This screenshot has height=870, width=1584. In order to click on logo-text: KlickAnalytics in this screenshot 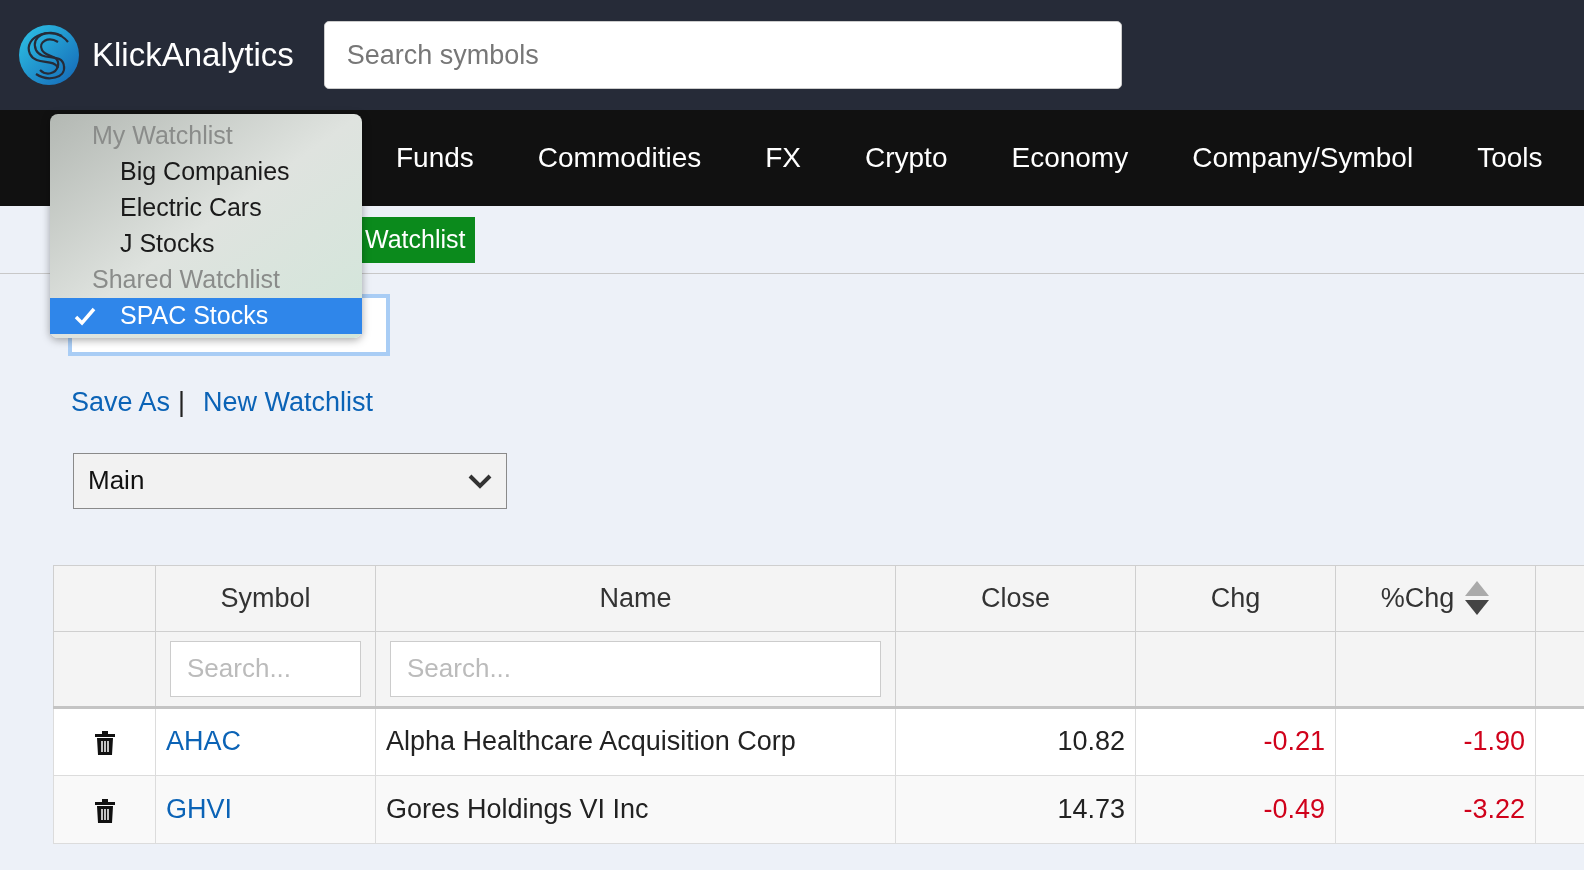, I will do `click(193, 55)`.